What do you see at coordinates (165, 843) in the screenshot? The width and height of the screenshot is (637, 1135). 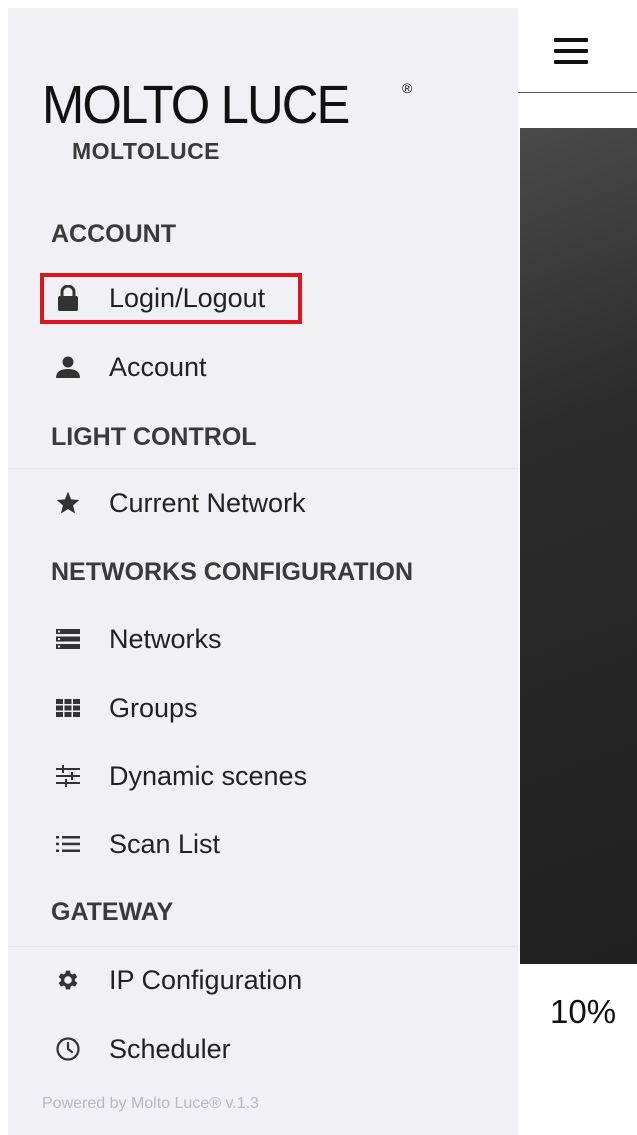 I see `menu-item-label: Scan List` at bounding box center [165, 843].